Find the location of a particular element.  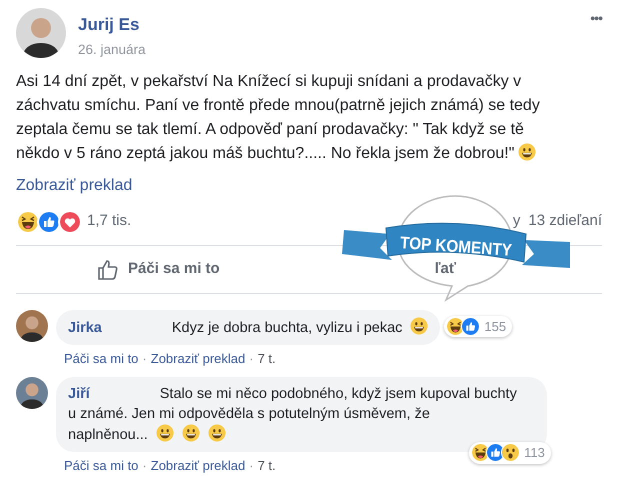

laughing-emoji-icon is located at coordinates (28, 222).